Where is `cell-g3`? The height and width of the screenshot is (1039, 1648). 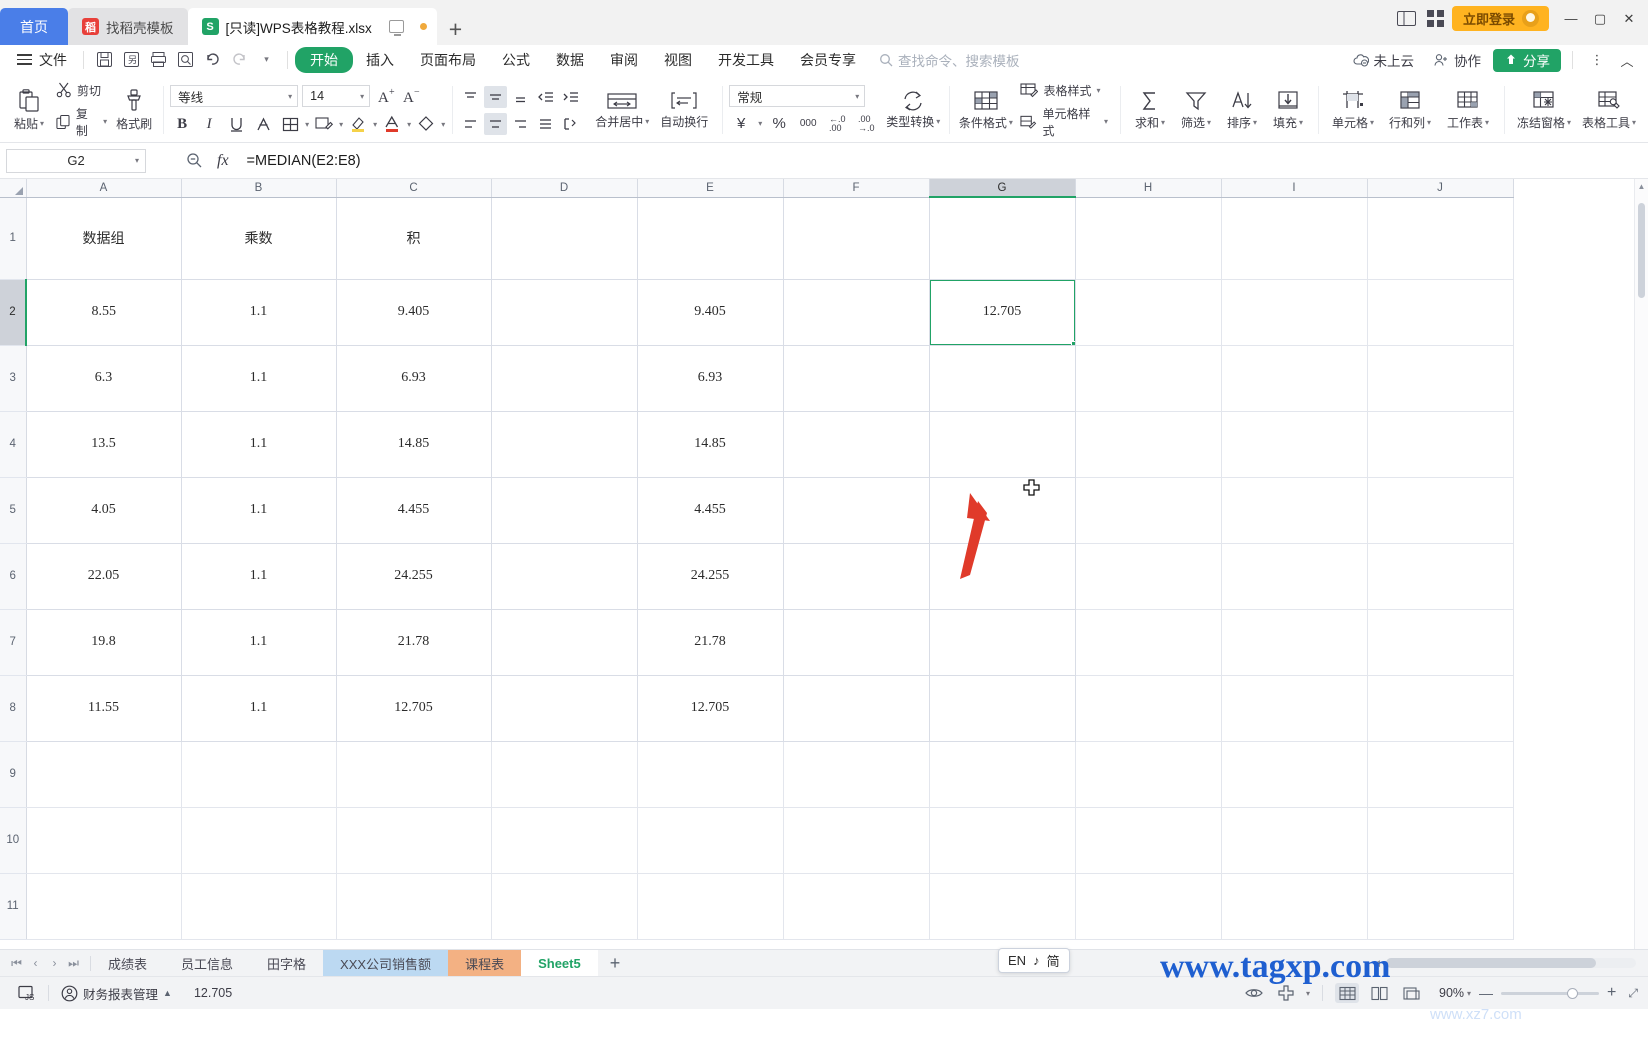
cell-g3 is located at coordinates (1002, 378).